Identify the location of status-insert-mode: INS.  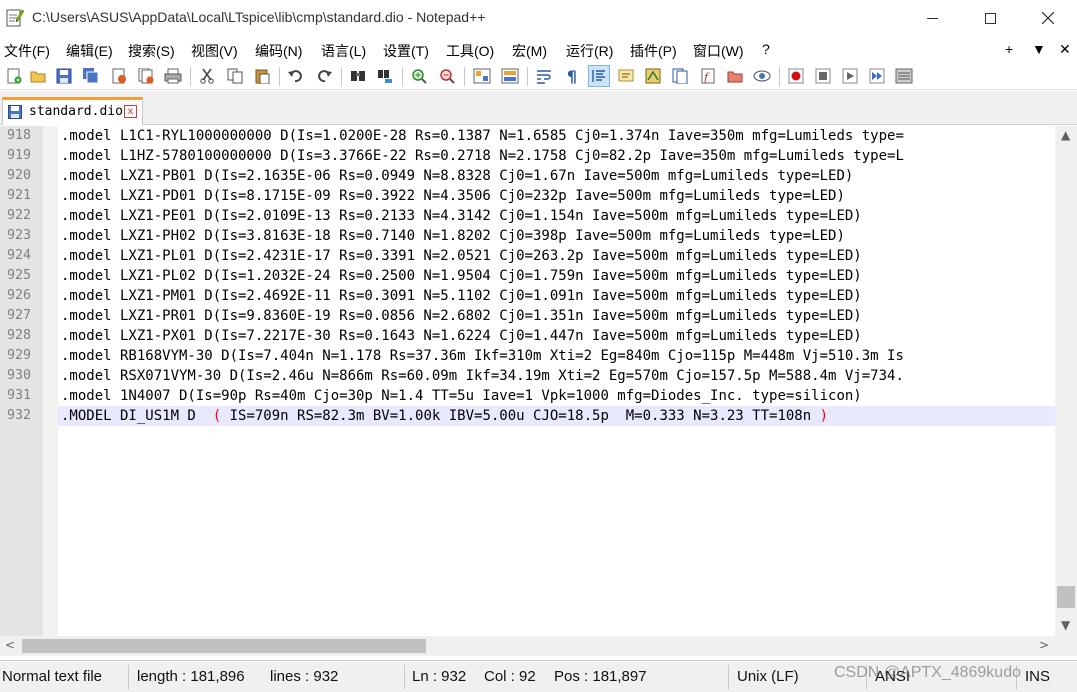
(1037, 676).